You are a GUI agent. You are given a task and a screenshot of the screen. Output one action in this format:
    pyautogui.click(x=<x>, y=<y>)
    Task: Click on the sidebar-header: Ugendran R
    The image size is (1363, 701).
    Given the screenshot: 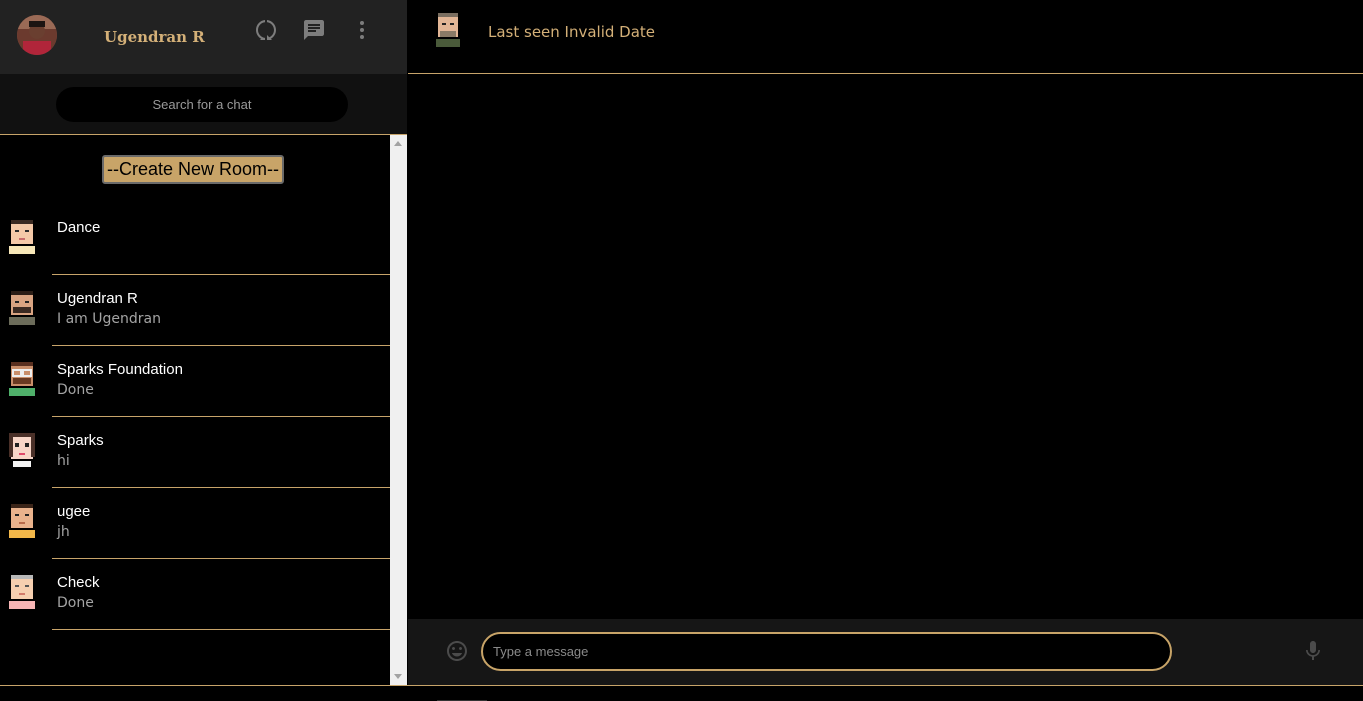 What is the action you would take?
    pyautogui.click(x=203, y=37)
    